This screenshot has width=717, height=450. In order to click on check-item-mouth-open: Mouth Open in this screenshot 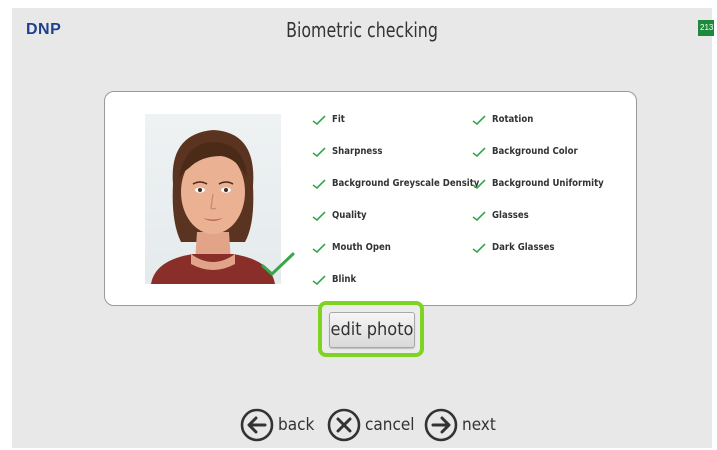, I will do `click(351, 247)`.